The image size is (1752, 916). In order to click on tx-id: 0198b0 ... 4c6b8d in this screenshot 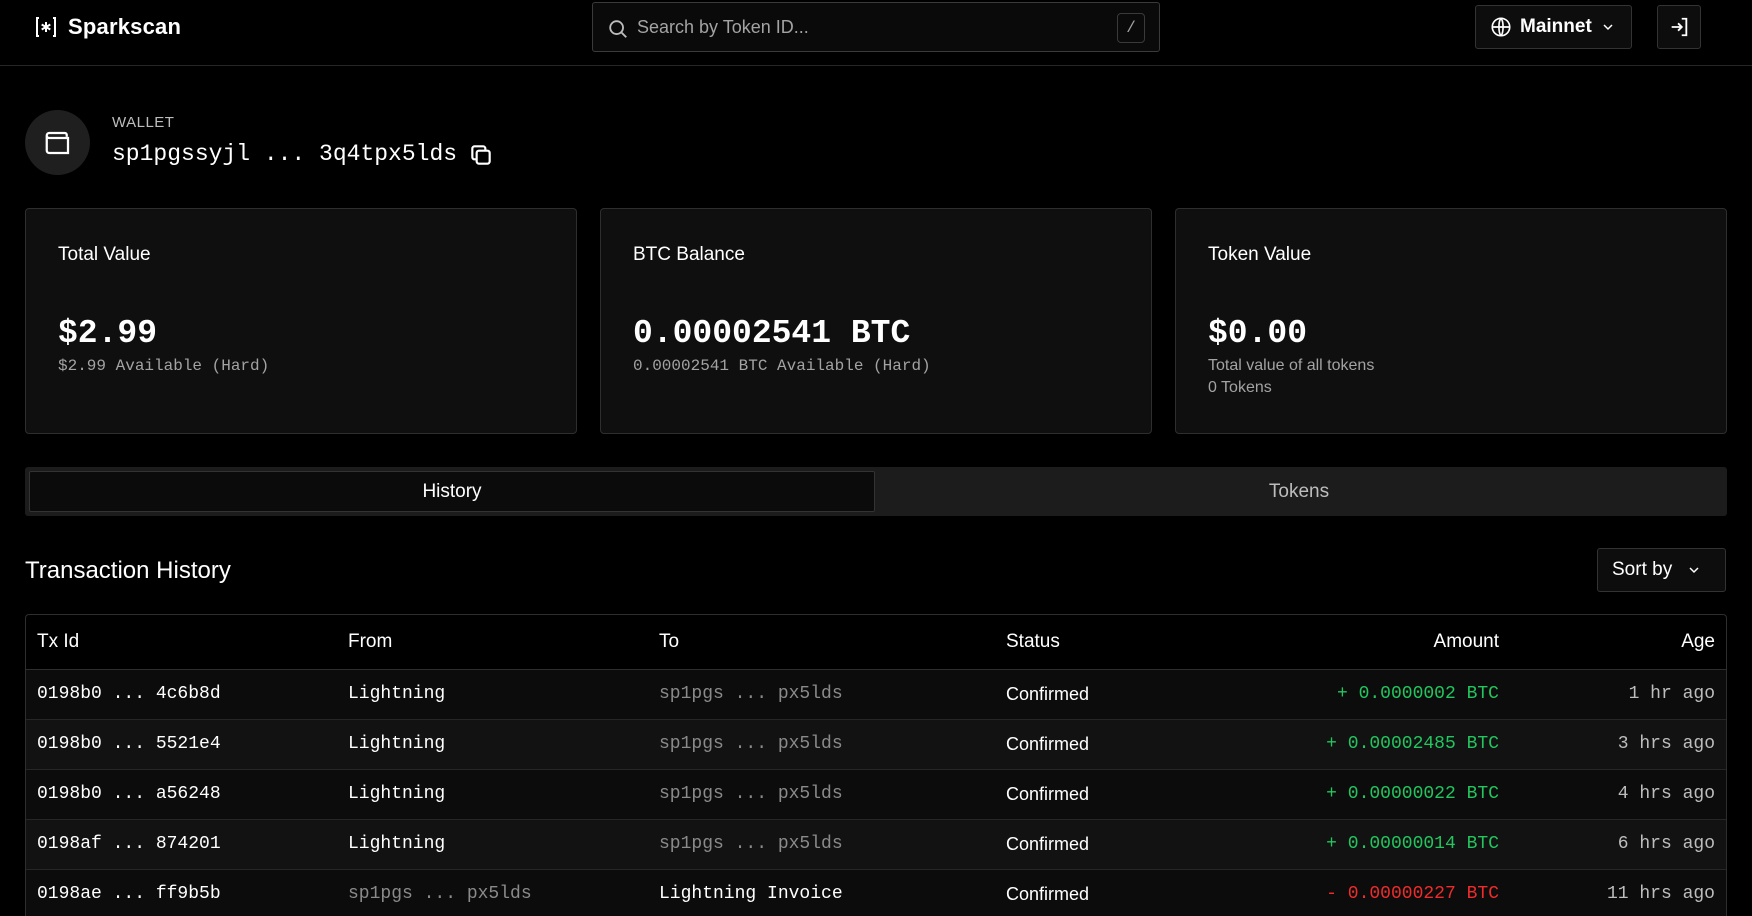, I will do `click(129, 694)`.